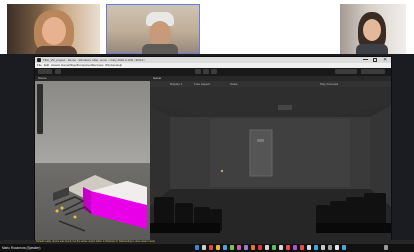 The image size is (414, 252). I want to click on participant-2-shirt, so click(160, 49).